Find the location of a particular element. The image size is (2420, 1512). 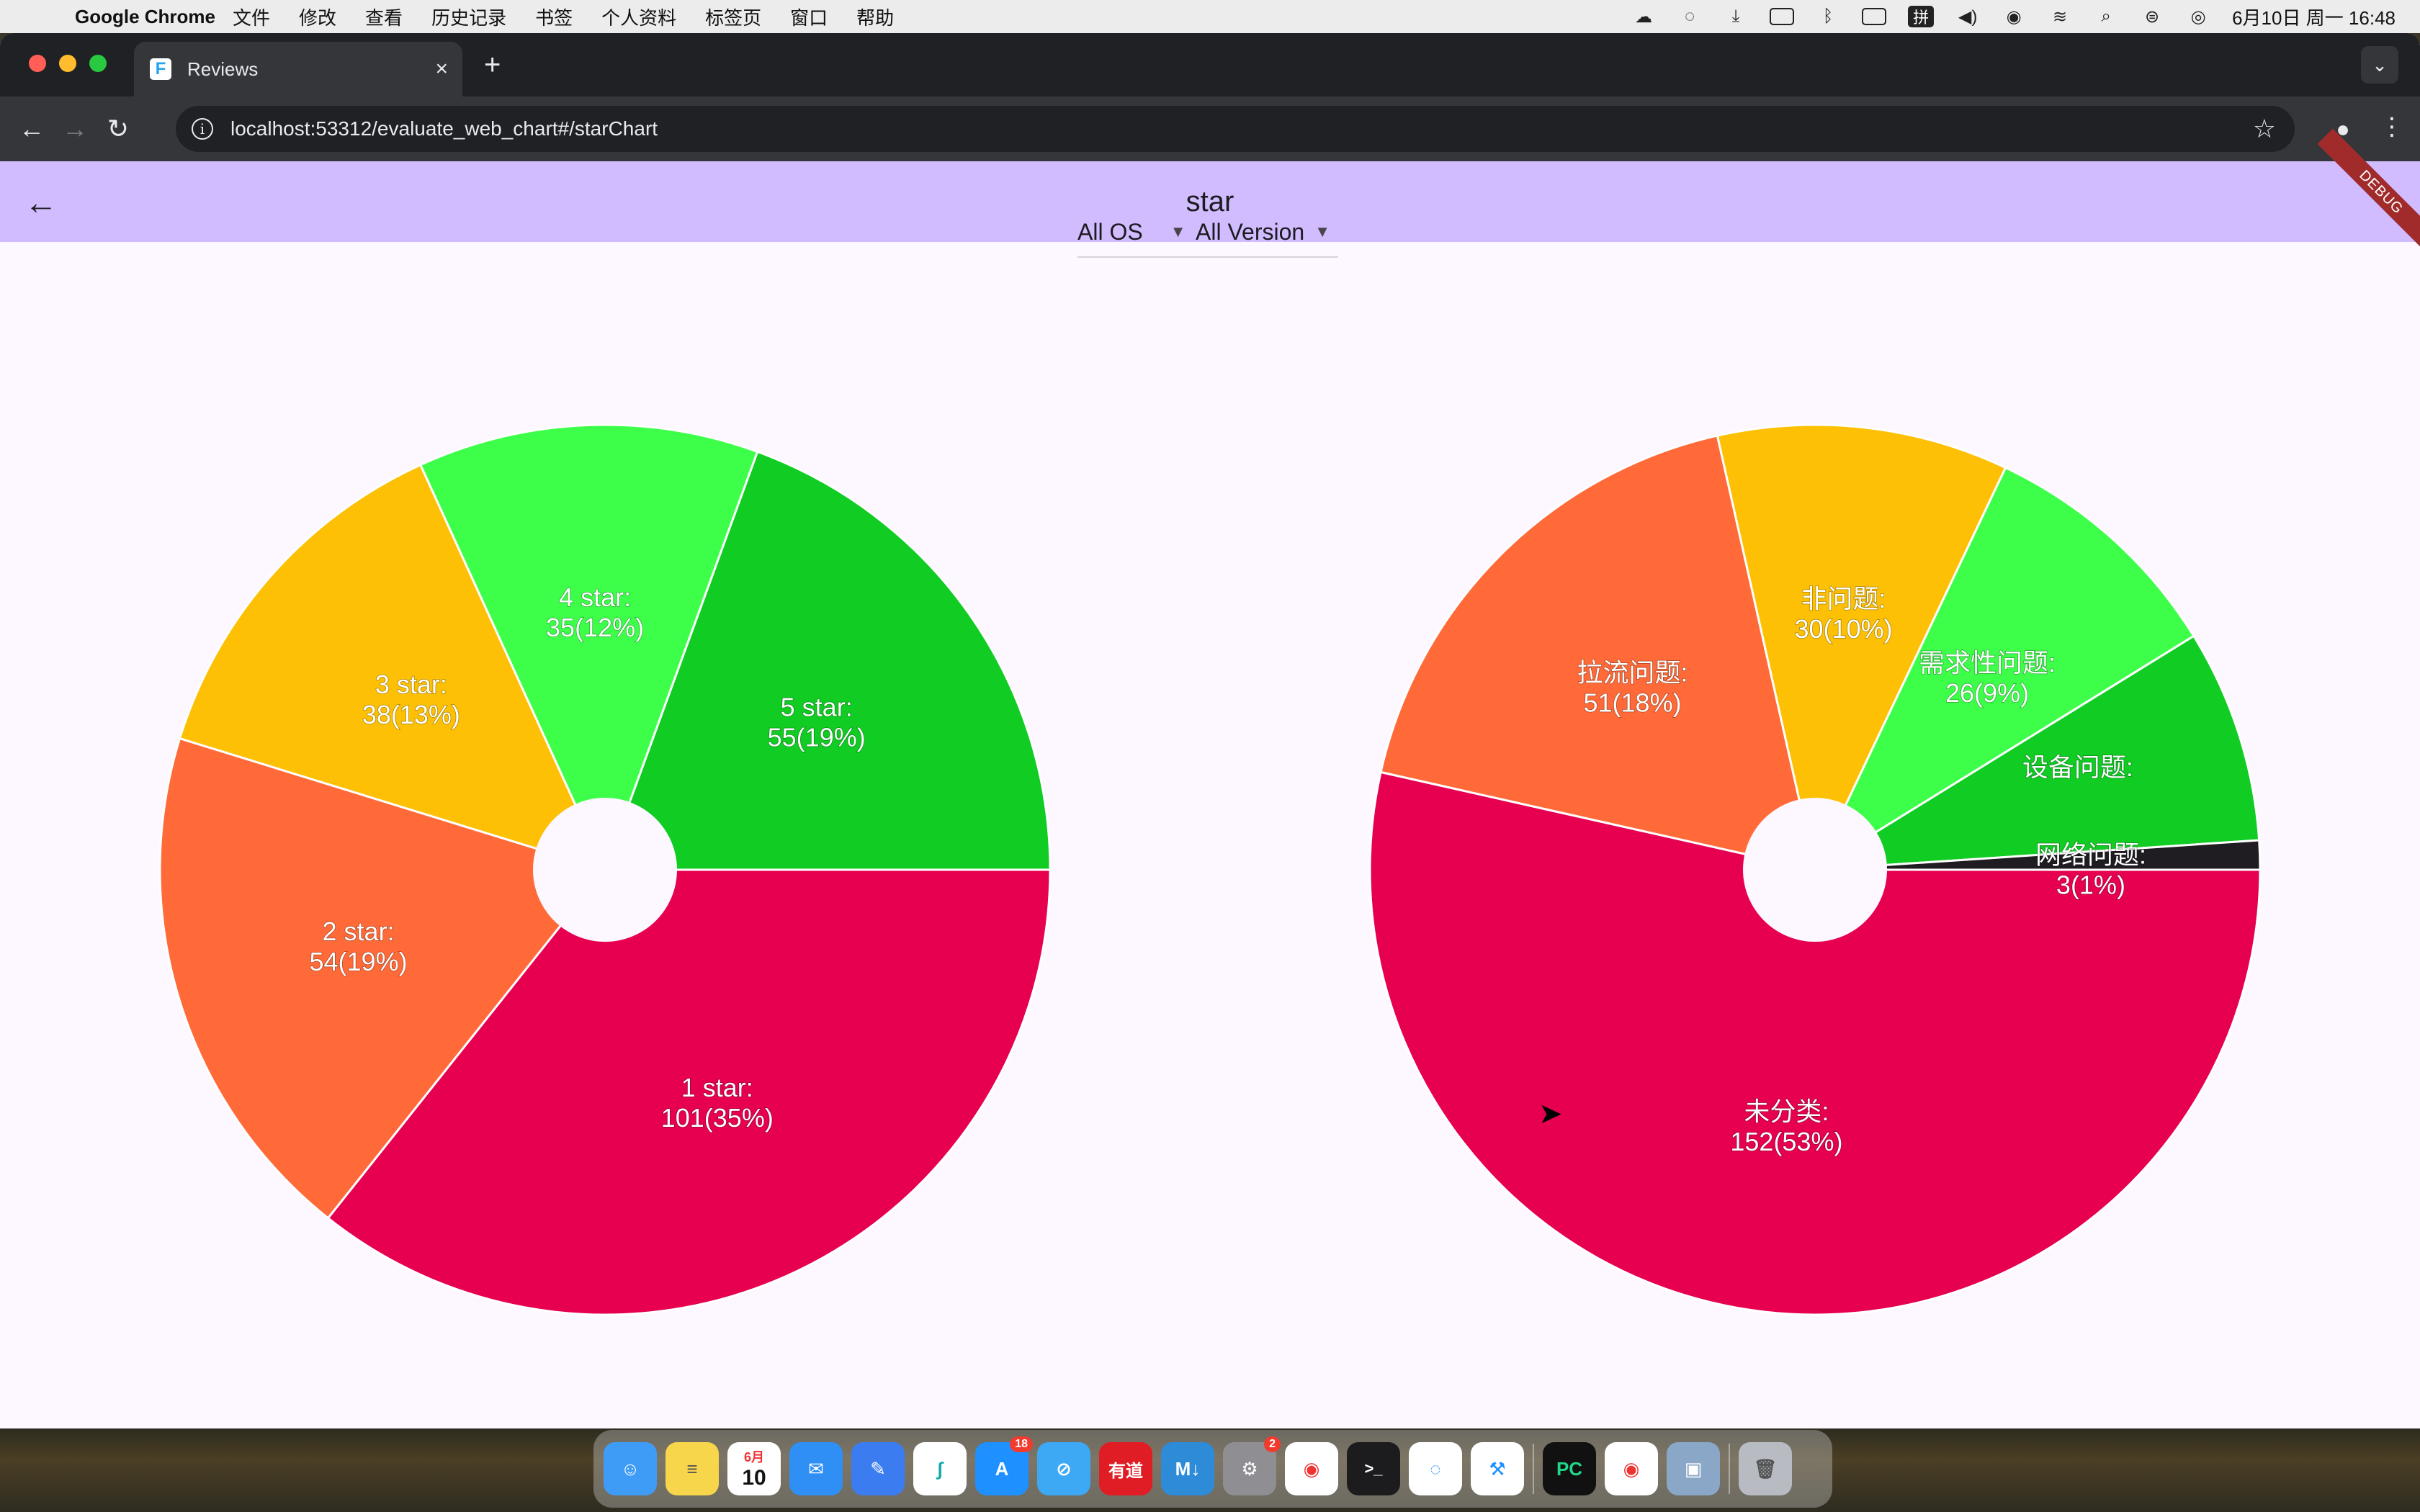

slice-value-label: 38(13%) is located at coordinates (411, 714).